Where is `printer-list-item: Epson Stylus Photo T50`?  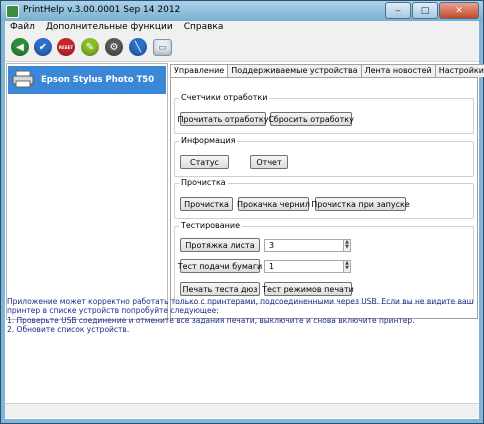
printer-list-item: Epson Stylus Photo T50 is located at coordinates (87, 80).